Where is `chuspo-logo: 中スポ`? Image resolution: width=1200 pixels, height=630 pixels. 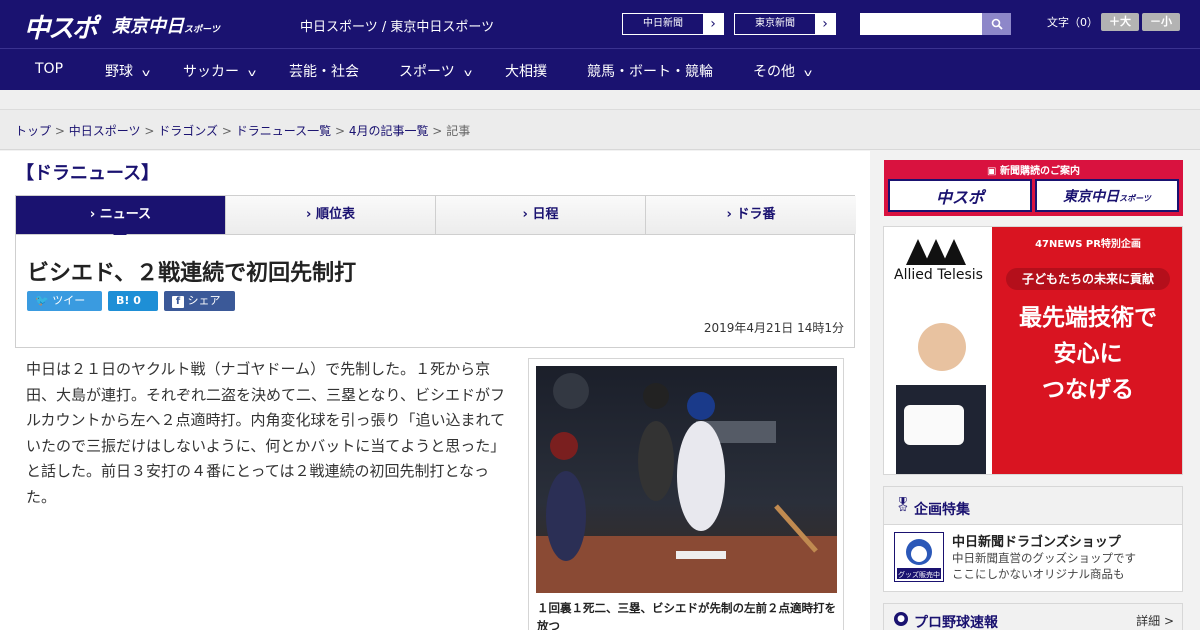
chuspo-logo: 中スポ is located at coordinates (61, 26).